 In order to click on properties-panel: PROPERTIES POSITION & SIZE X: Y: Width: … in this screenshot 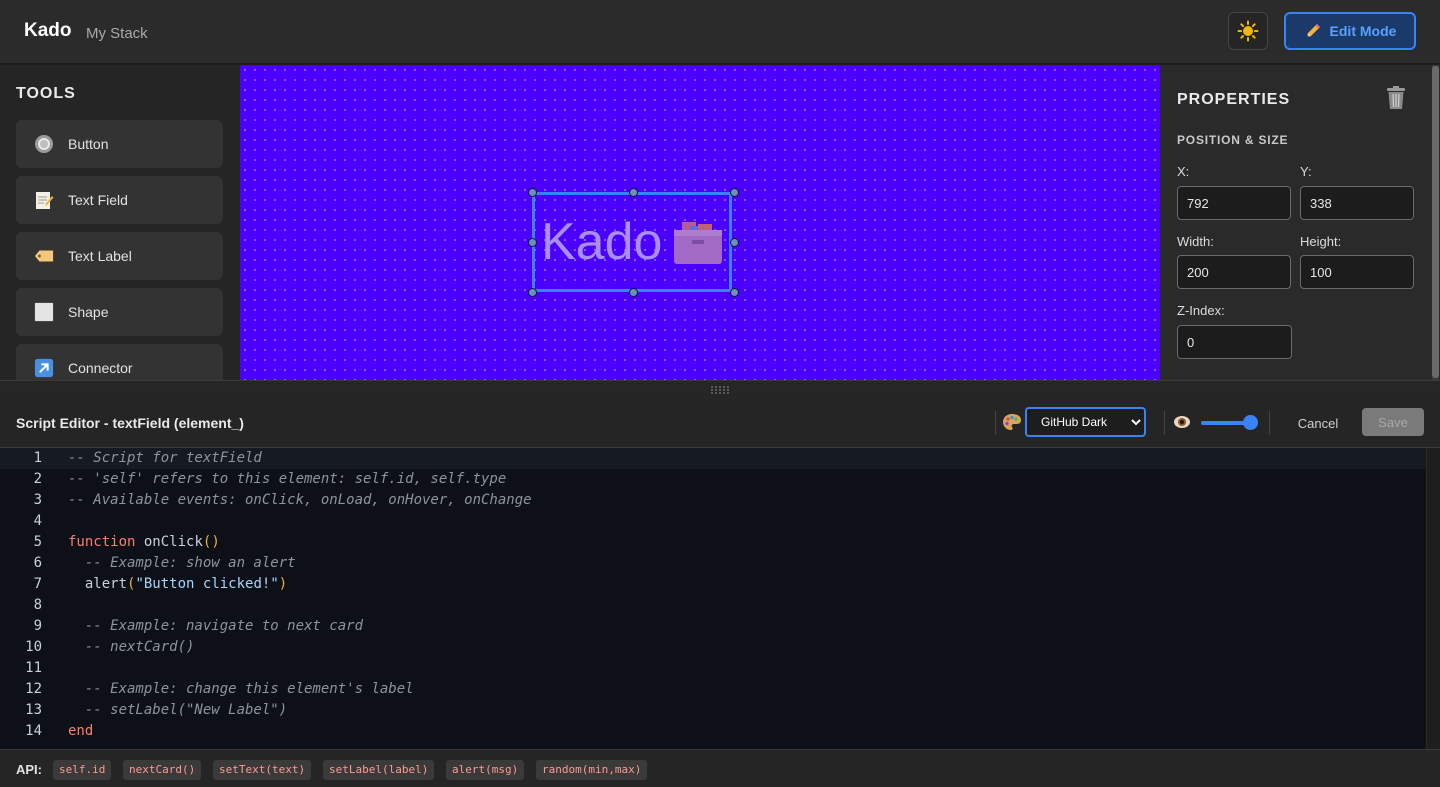, I will do `click(1300, 222)`.